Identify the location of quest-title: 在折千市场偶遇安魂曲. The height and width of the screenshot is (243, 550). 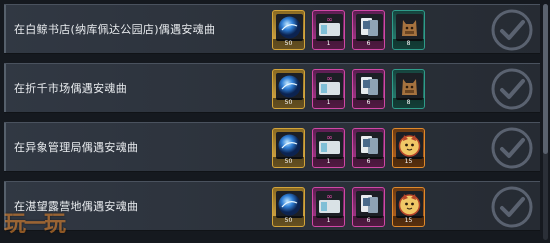
(70, 88).